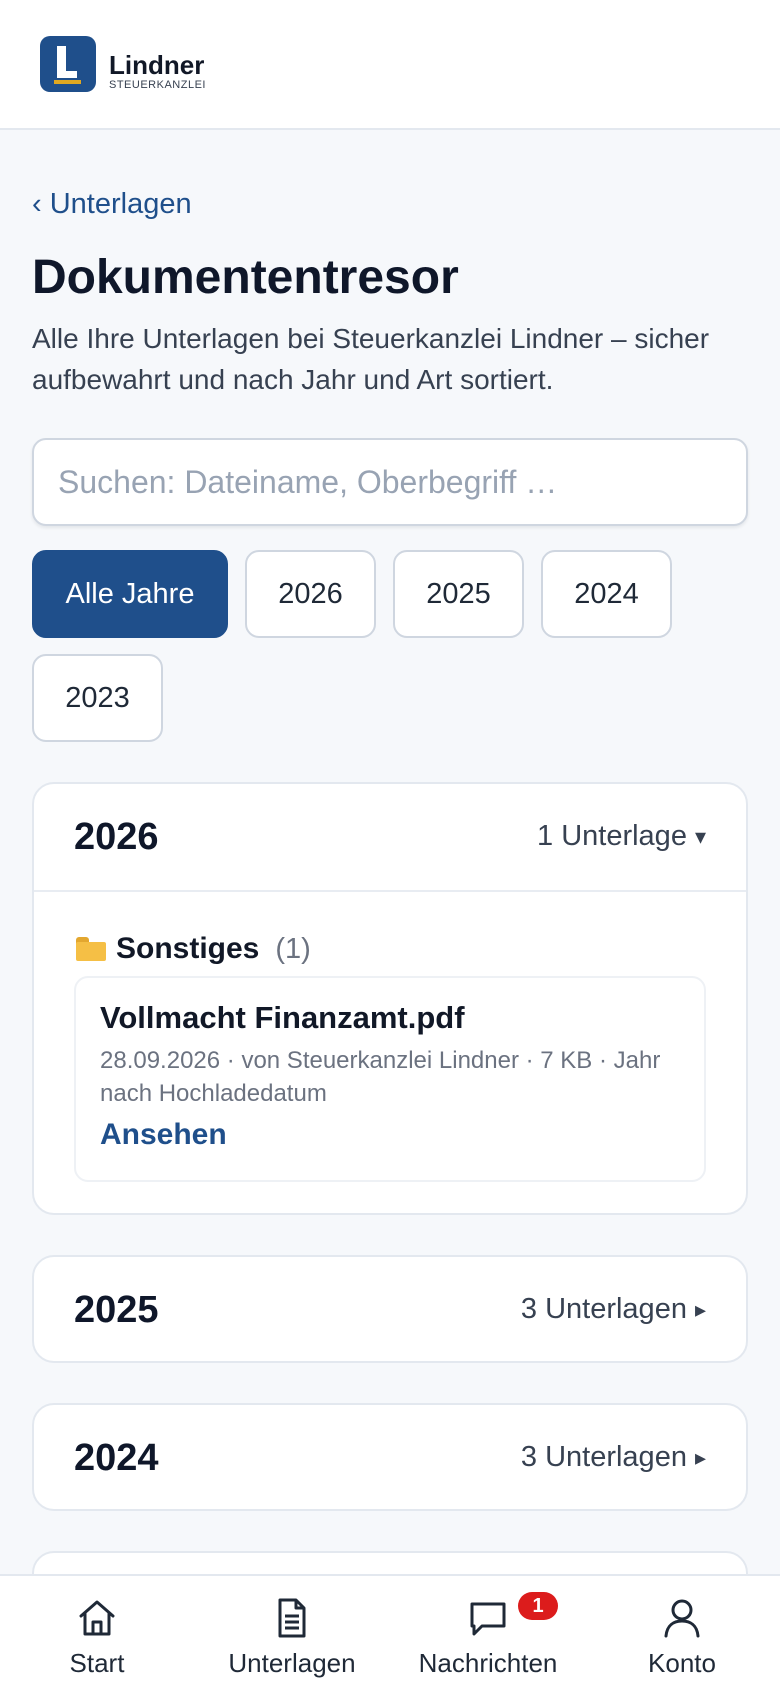 The width and height of the screenshot is (780, 1688). What do you see at coordinates (538, 1606) in the screenshot?
I see `unread-badge: 1` at bounding box center [538, 1606].